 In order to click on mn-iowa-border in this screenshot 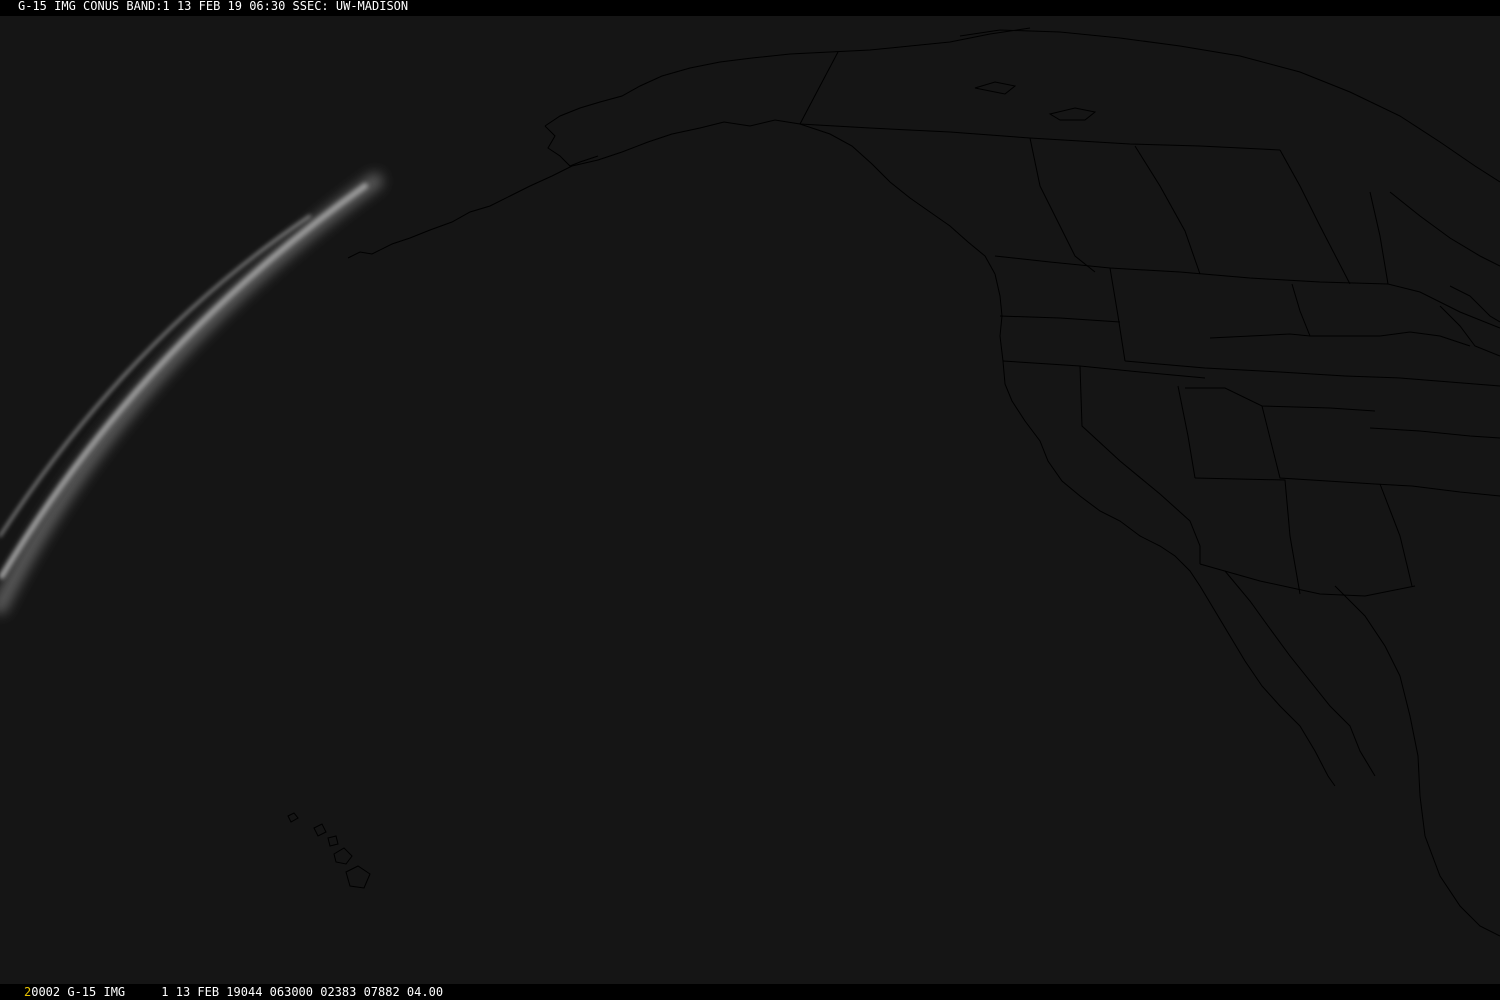, I will do `click(1469, 331)`.